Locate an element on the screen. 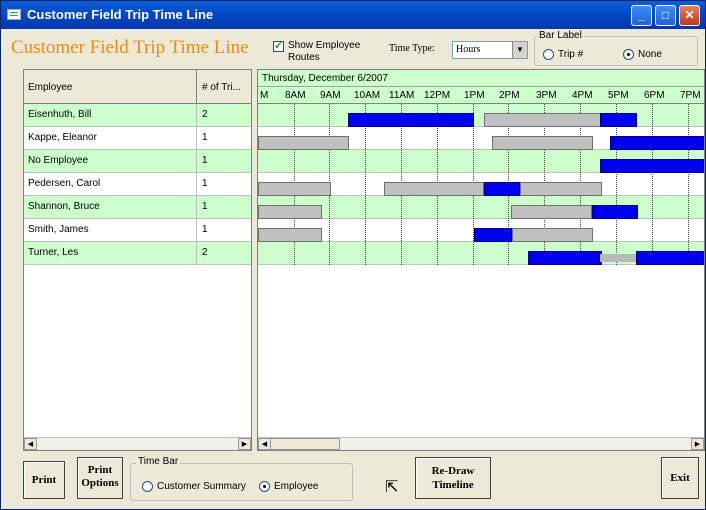  table-row: Eisenhuth, Bill 2 is located at coordinates (137, 115).